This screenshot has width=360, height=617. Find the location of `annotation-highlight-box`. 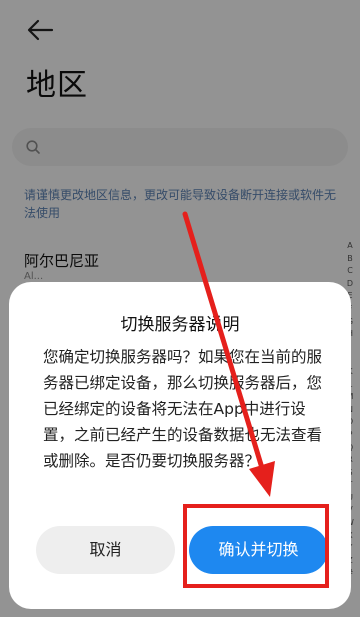

annotation-highlight-box is located at coordinates (256, 546).